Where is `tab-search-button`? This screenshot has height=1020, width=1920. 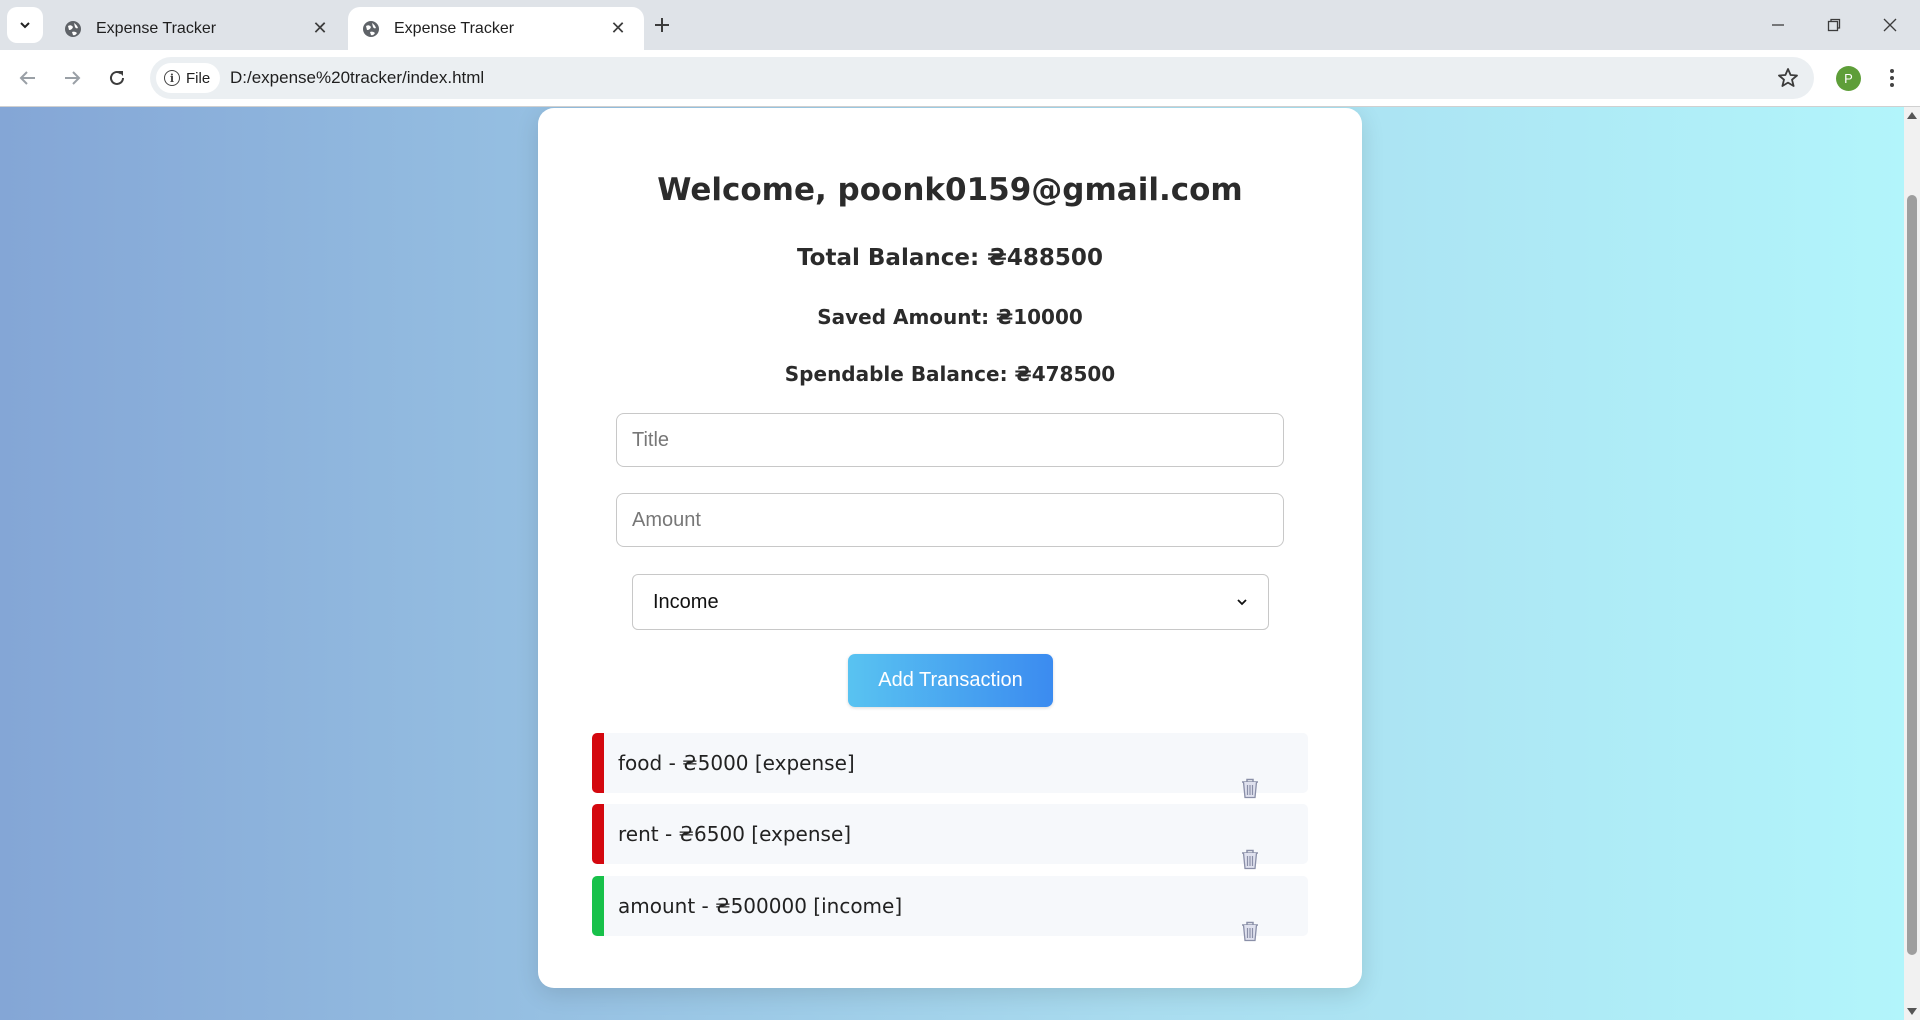 tab-search-button is located at coordinates (25, 25).